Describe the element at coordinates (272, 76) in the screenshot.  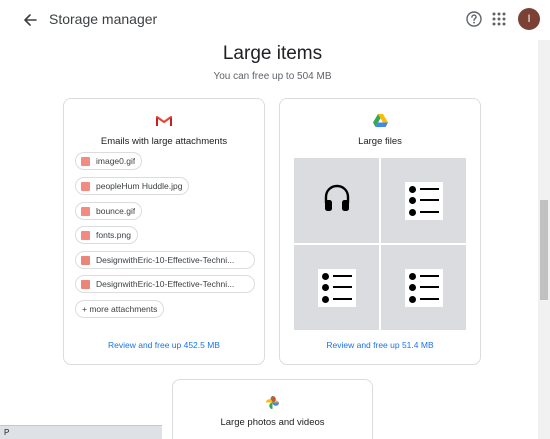
I see `section-subtitle: You can free up to 504 MB` at that location.